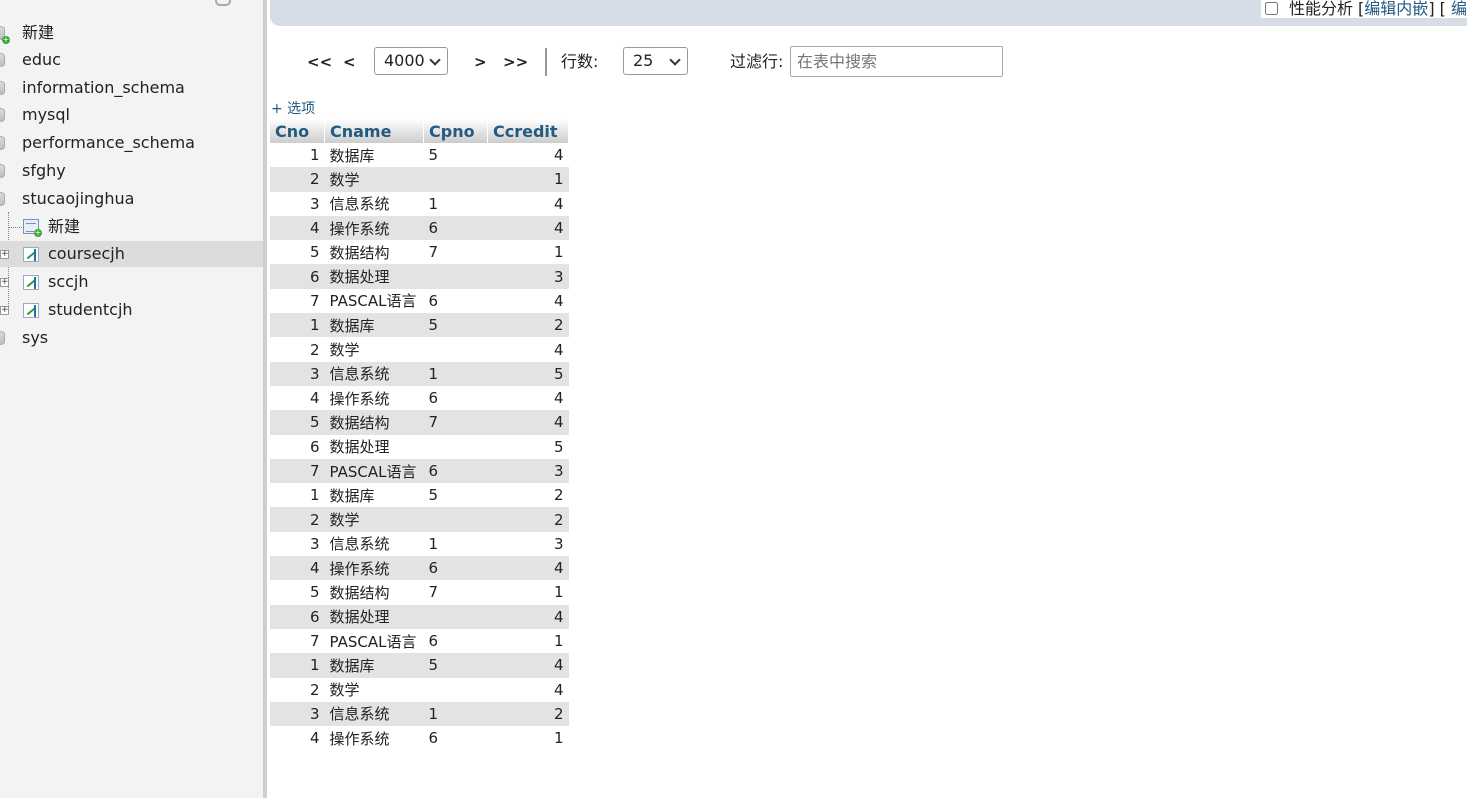  What do you see at coordinates (515, 62) in the screenshot?
I see `last-page-button: >>` at bounding box center [515, 62].